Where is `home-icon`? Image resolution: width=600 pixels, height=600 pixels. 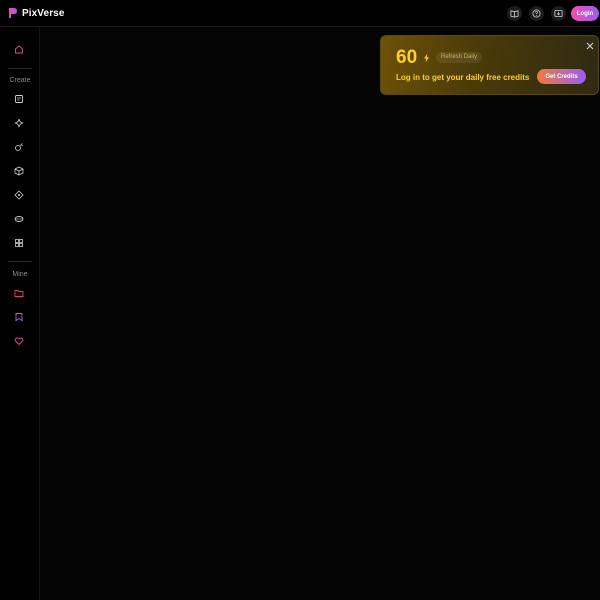
home-icon is located at coordinates (19, 49).